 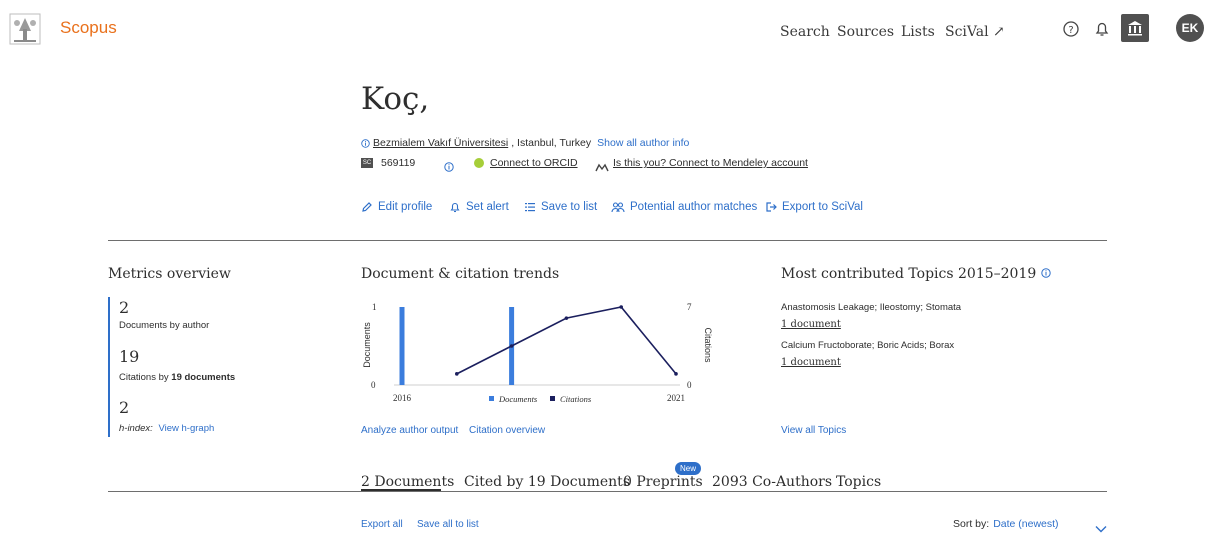 What do you see at coordinates (552, 398) in the screenshot?
I see `legend-swatch-citations` at bounding box center [552, 398].